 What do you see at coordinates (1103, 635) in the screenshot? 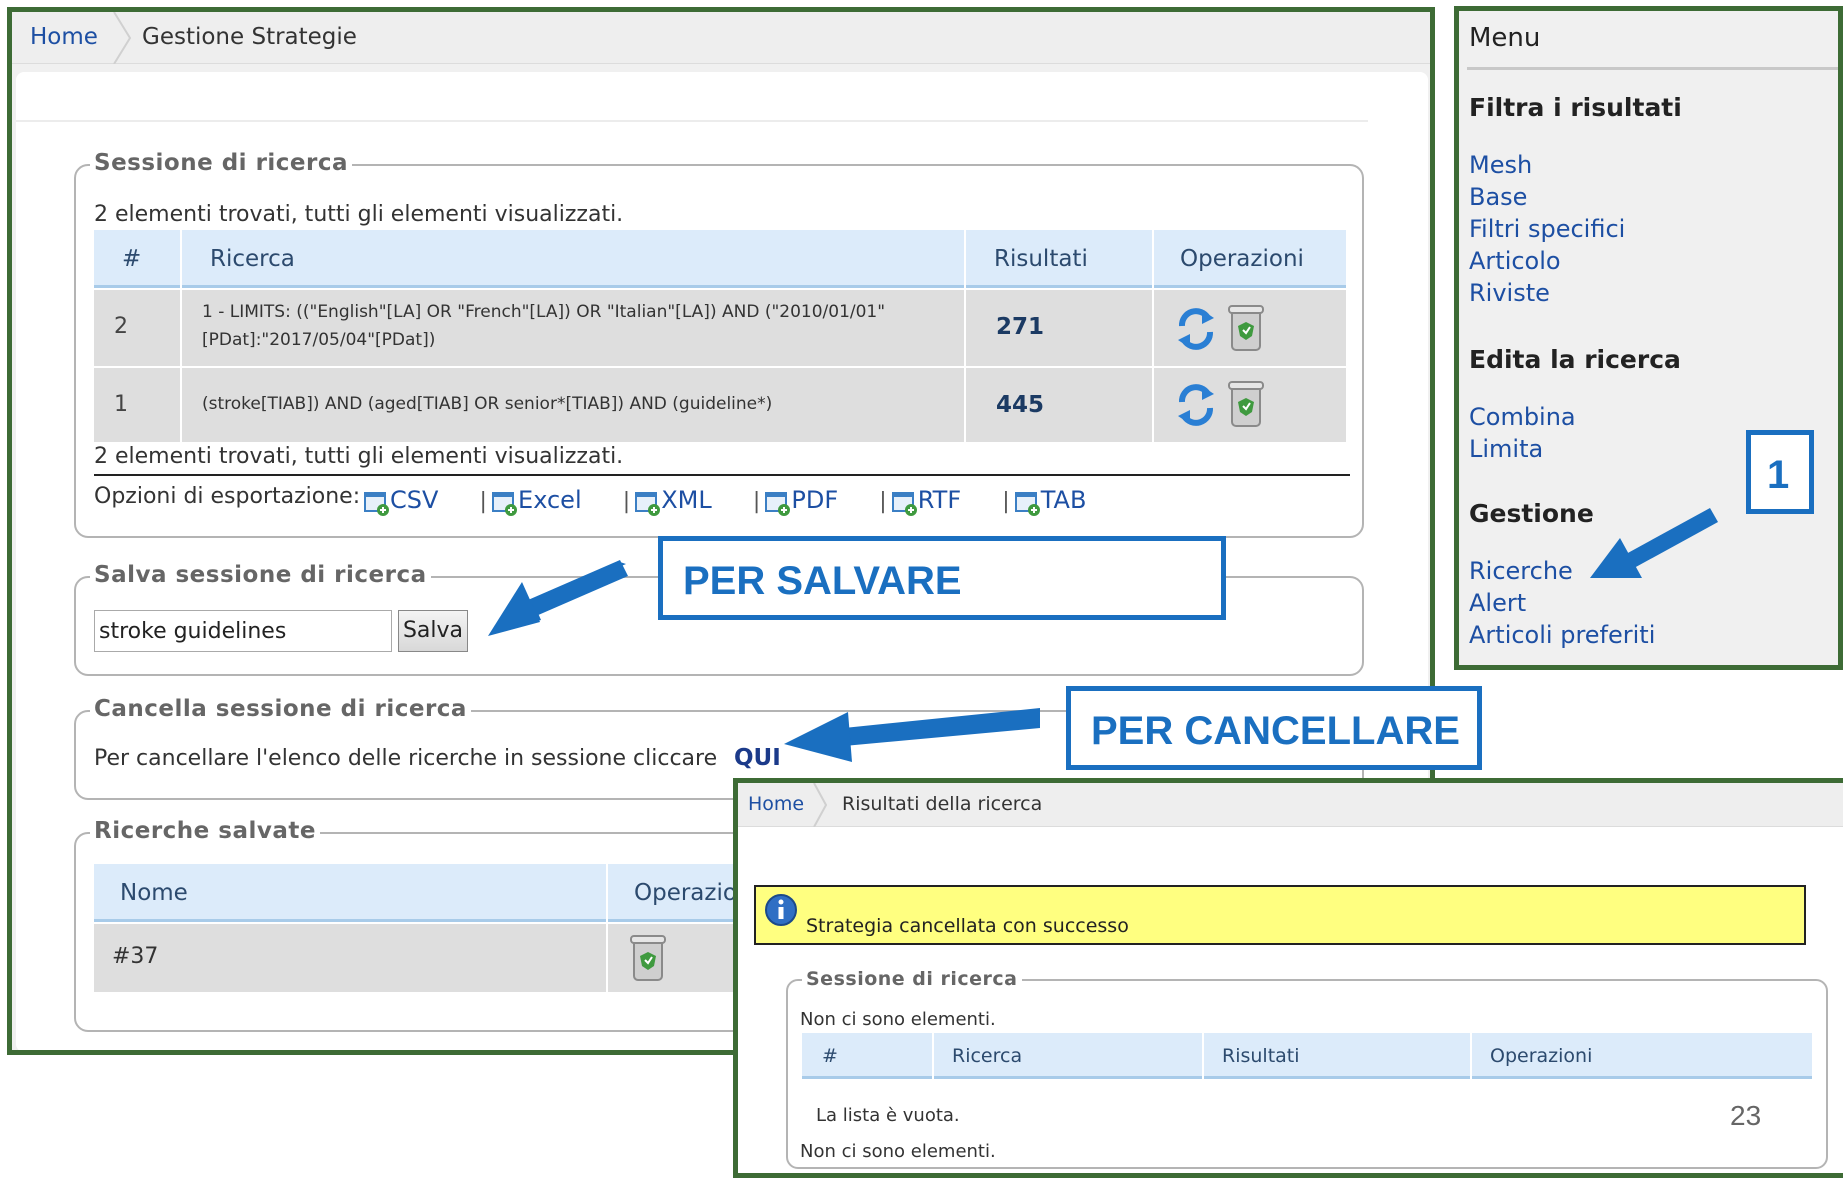
I see `annotation-arrows` at bounding box center [1103, 635].